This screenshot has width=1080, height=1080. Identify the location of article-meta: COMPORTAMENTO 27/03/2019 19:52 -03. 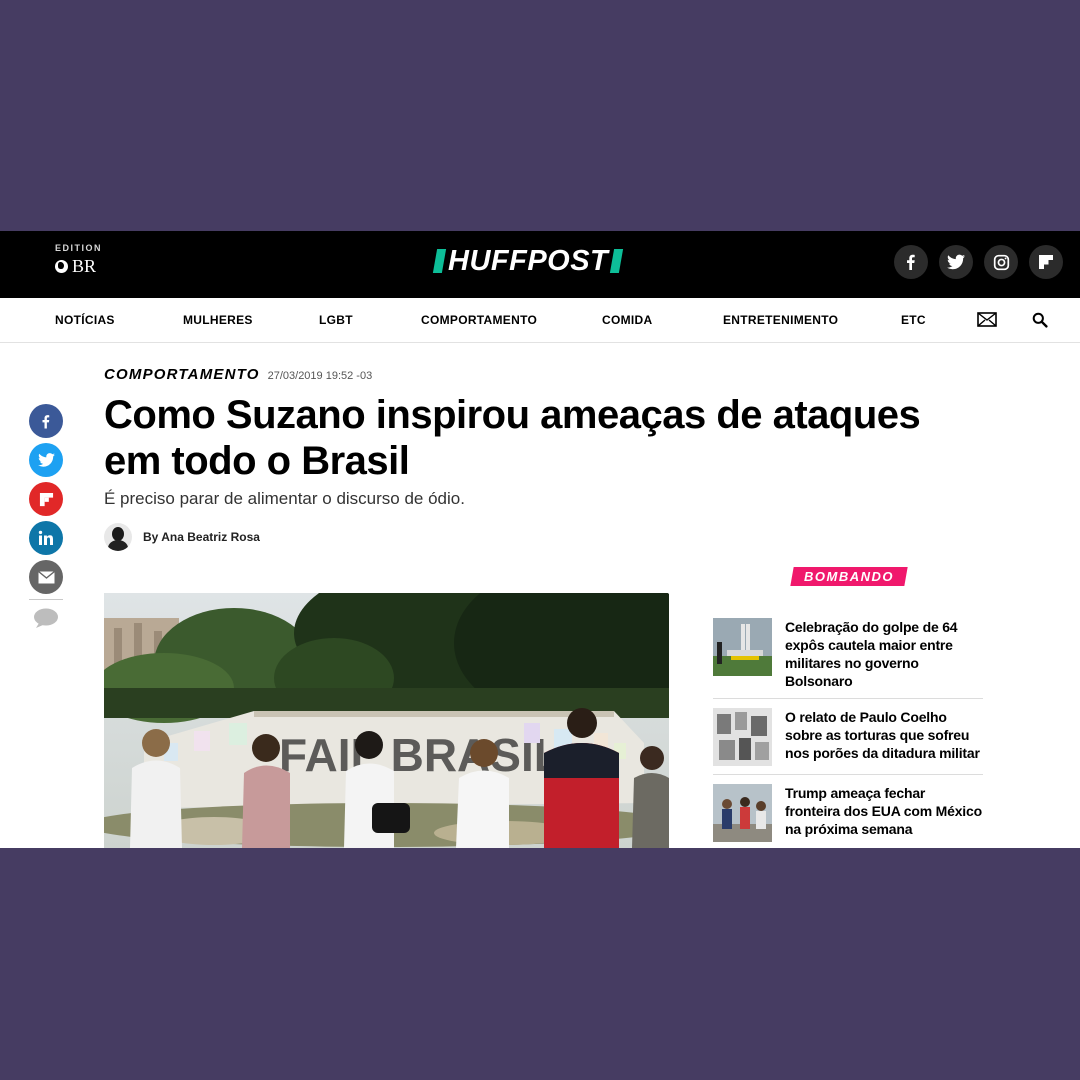
(238, 374).